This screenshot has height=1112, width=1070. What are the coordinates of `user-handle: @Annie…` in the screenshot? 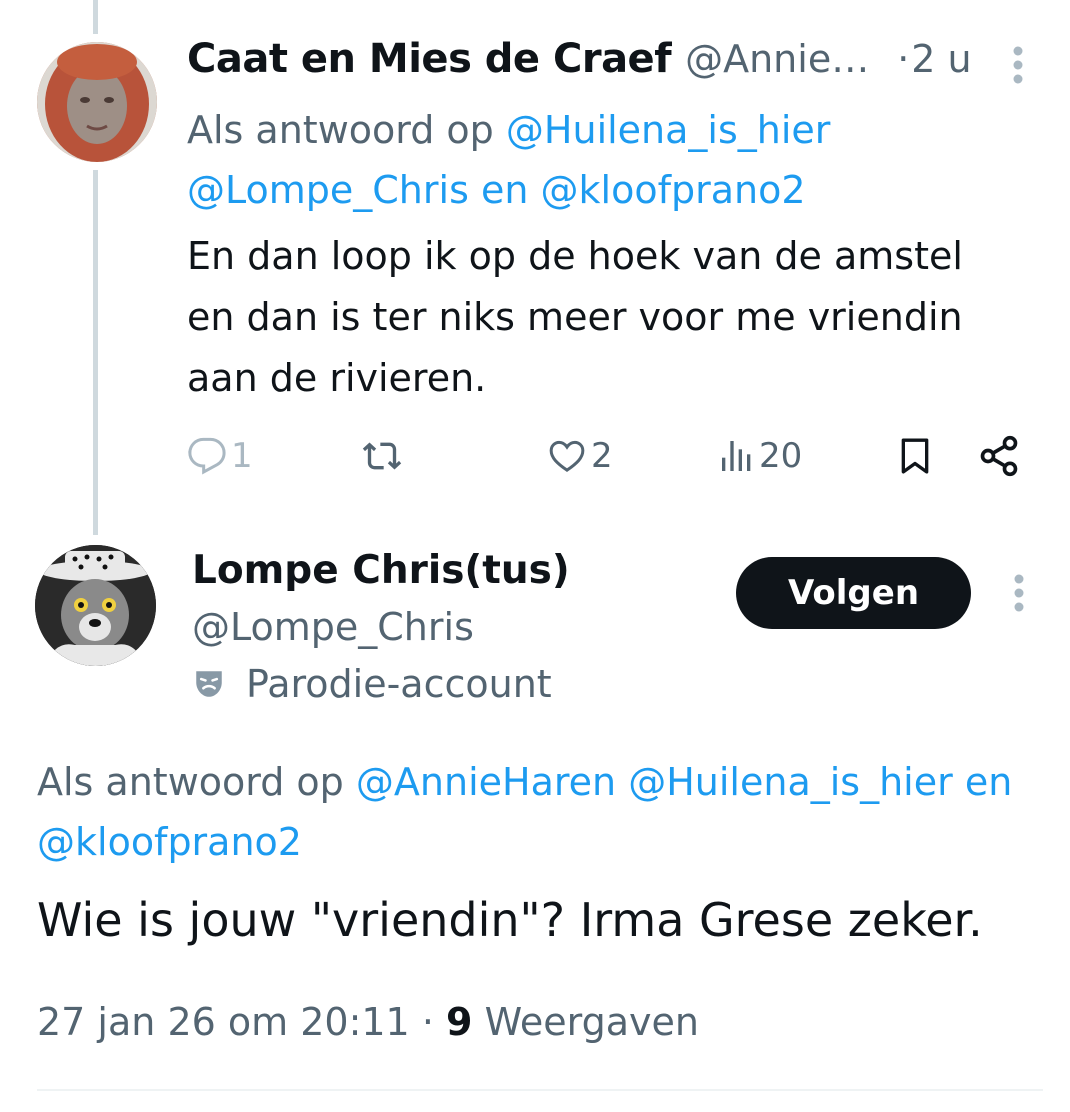 It's located at (777, 59).